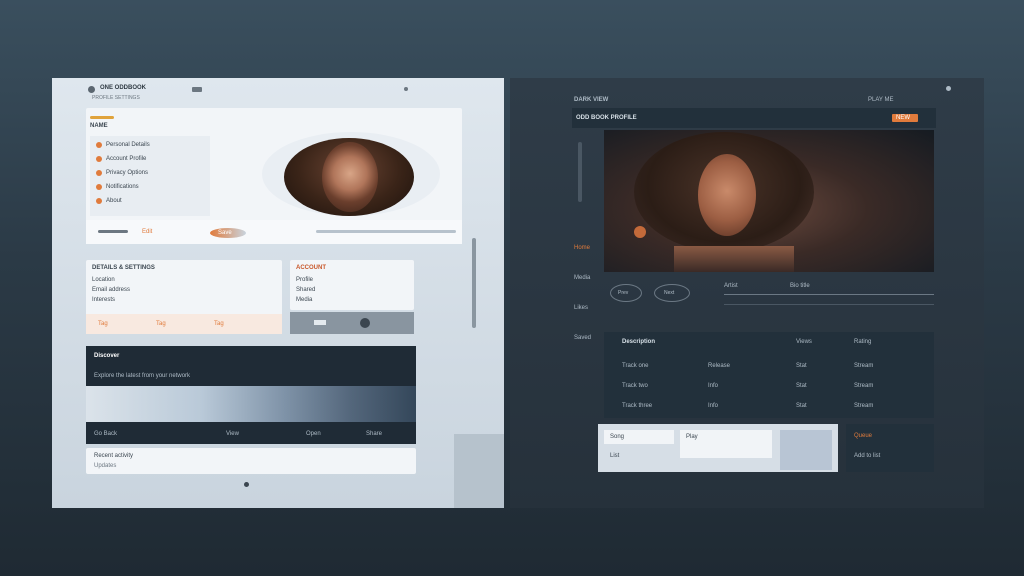 Image resolution: width=1024 pixels, height=576 pixels. I want to click on side-slider, so click(580, 172).